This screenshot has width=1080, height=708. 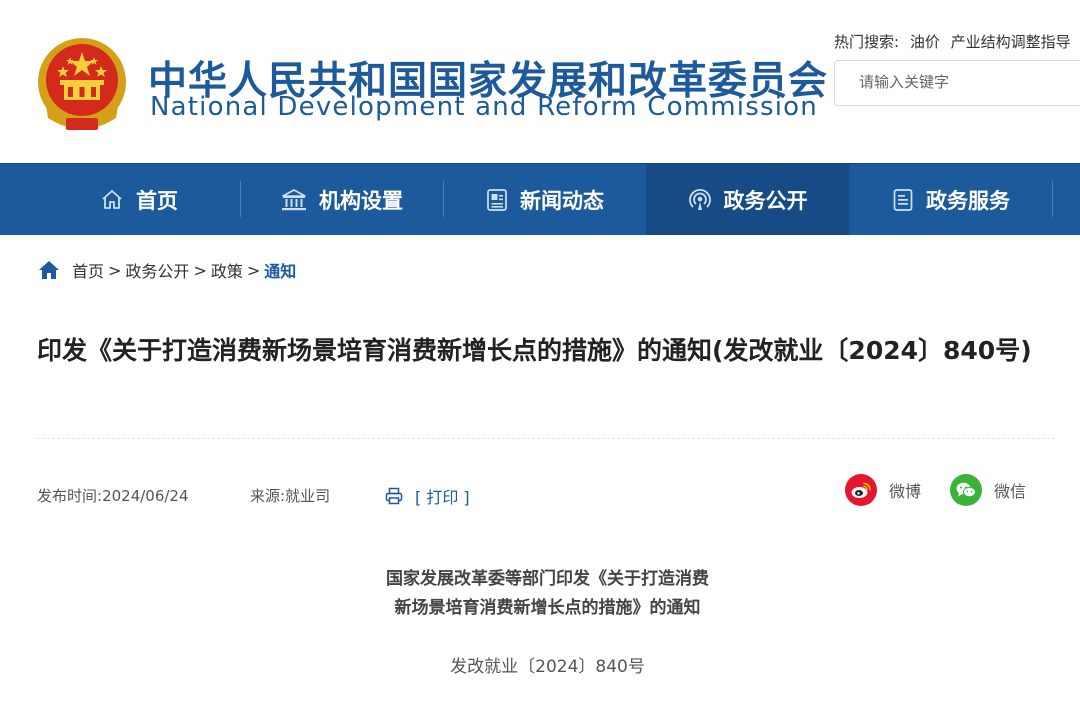 What do you see at coordinates (88, 270) in the screenshot?
I see `breadcrumb-link-home: 首页` at bounding box center [88, 270].